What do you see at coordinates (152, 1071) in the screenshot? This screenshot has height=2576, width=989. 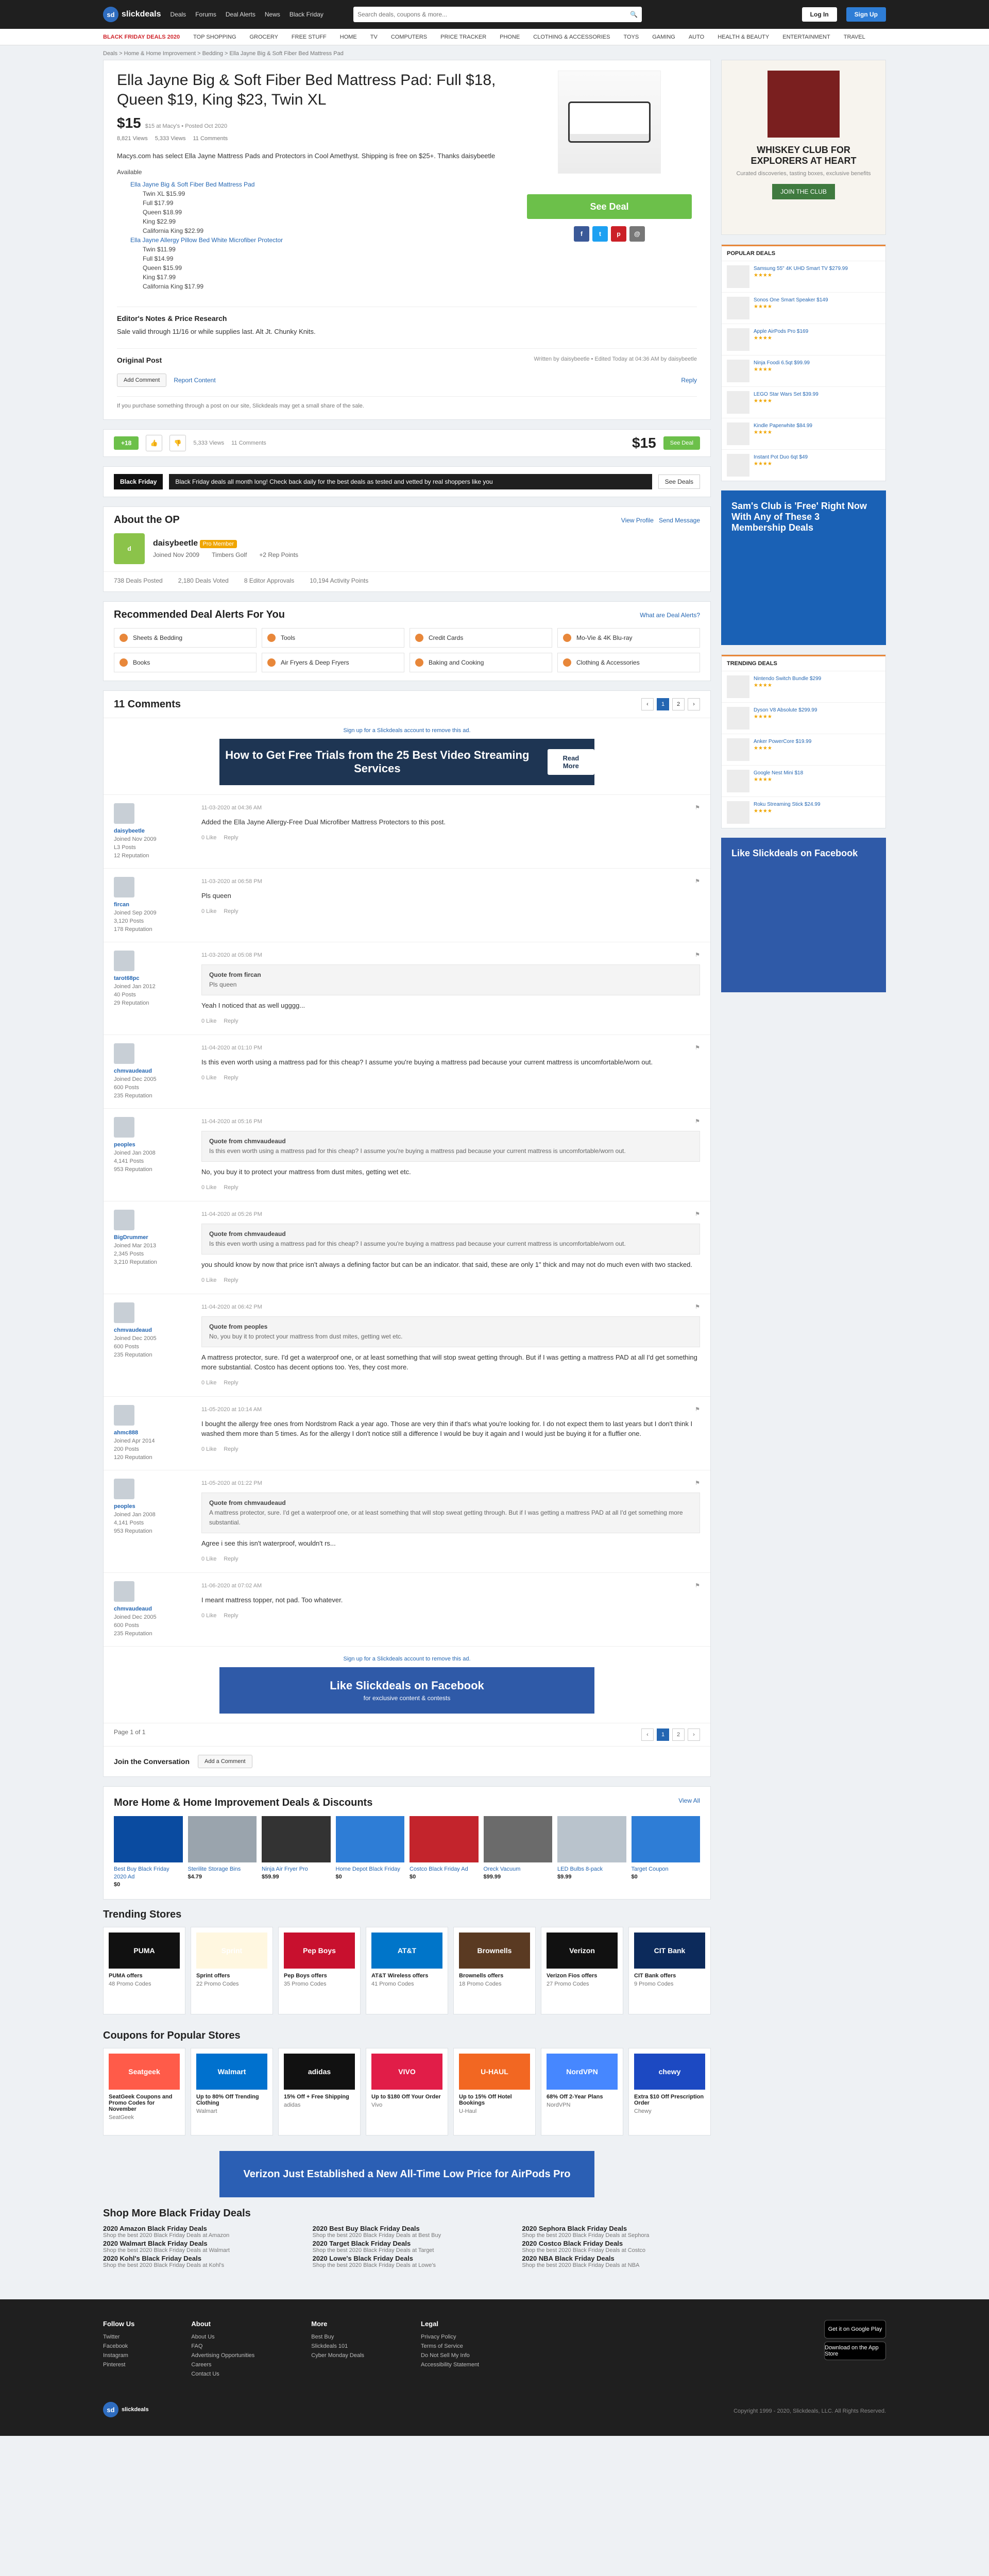 I see `comment-username: chmvaudeaud` at bounding box center [152, 1071].